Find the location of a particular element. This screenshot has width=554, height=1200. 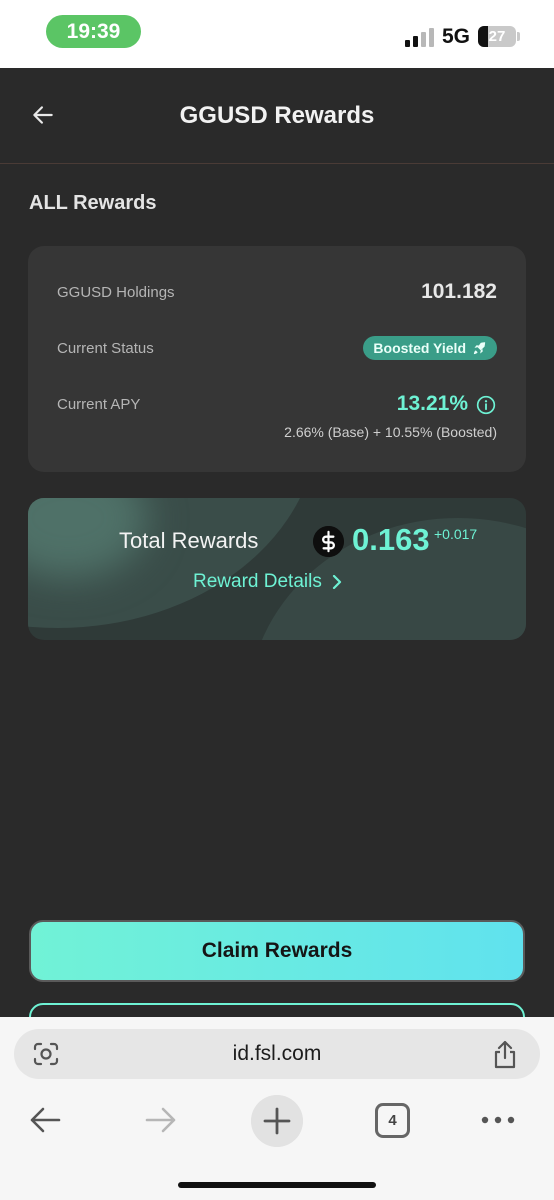

browser-forward-icon is located at coordinates (161, 1120).